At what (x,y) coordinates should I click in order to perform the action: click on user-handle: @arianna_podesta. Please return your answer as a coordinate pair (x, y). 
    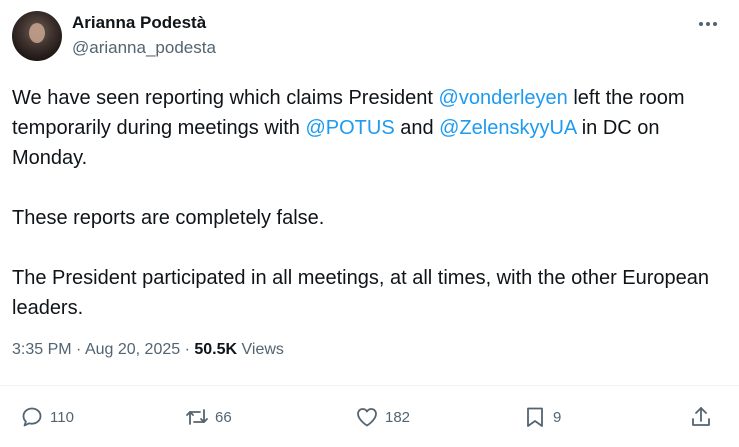
    Looking at the image, I should click on (144, 48).